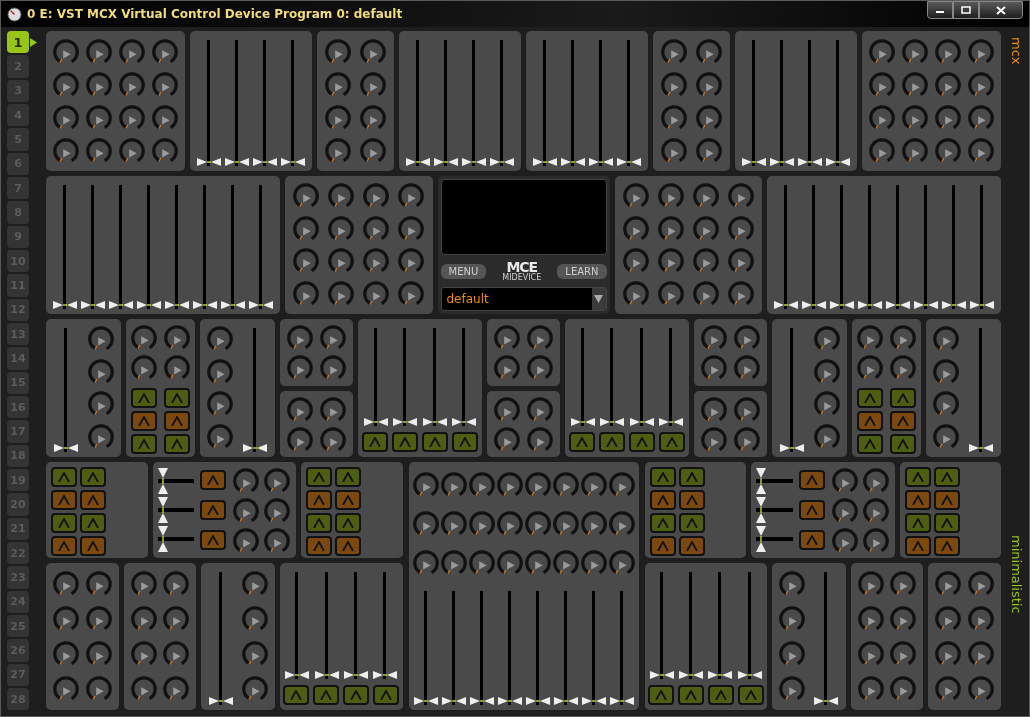 This screenshot has width=1030, height=717. What do you see at coordinates (966, 10) in the screenshot?
I see `maximize-button` at bounding box center [966, 10].